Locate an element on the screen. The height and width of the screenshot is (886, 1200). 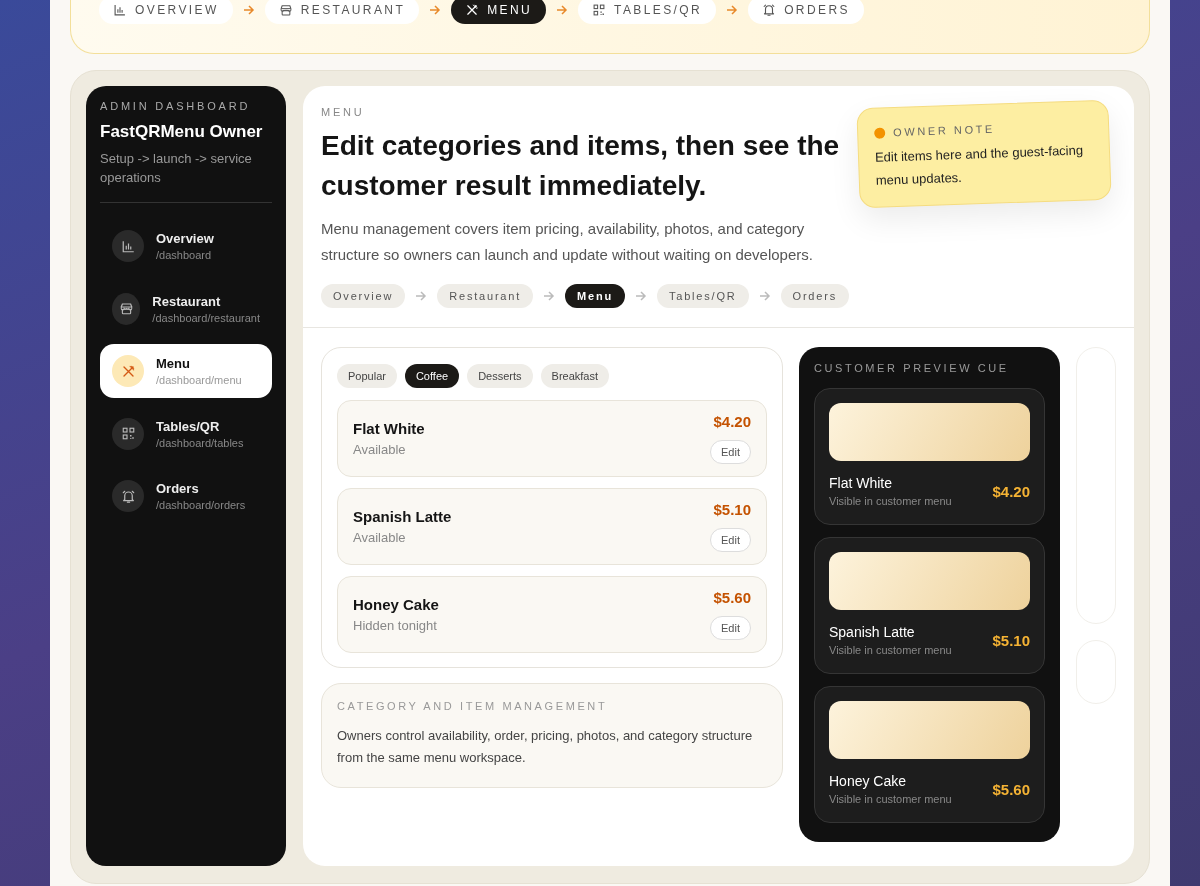
preview-title: CUSTOMER PREVIEW CUE is located at coordinates (912, 368).